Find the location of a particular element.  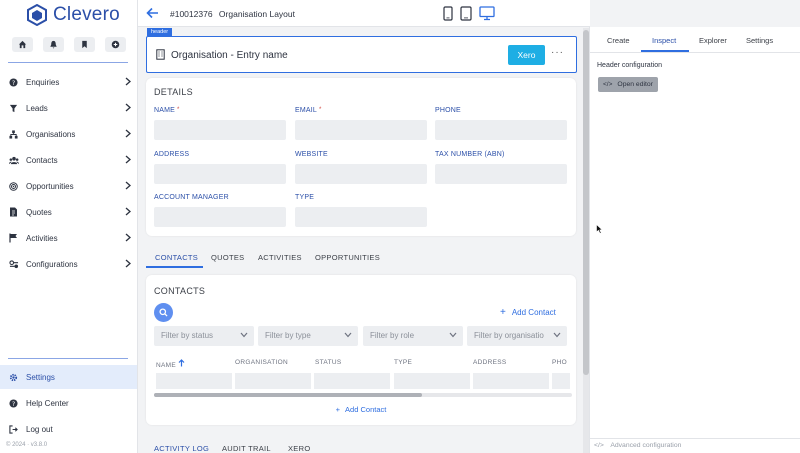

type-field is located at coordinates (361, 217).